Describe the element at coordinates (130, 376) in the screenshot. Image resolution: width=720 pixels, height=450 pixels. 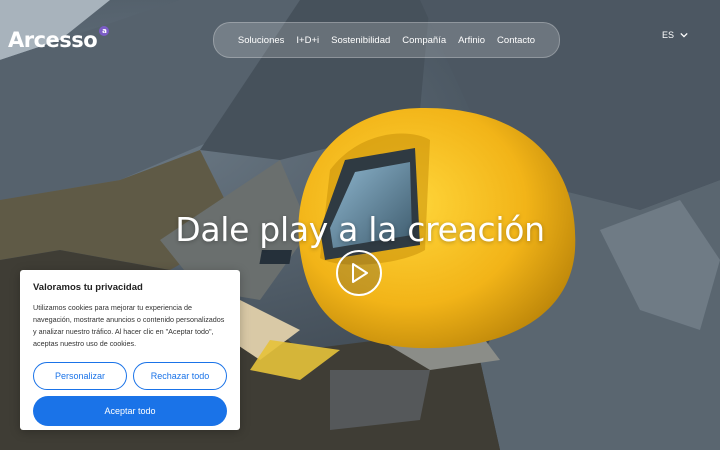
I see `cookie-secondary-actions: Personalizar Rechazar todo` at that location.